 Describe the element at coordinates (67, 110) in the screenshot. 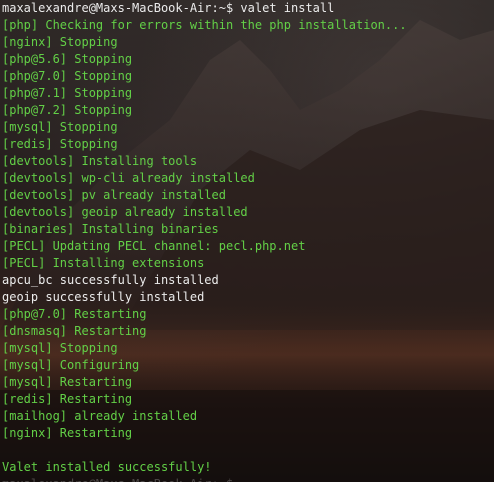

I see `output-line: [php@7.2] Stopping` at that location.